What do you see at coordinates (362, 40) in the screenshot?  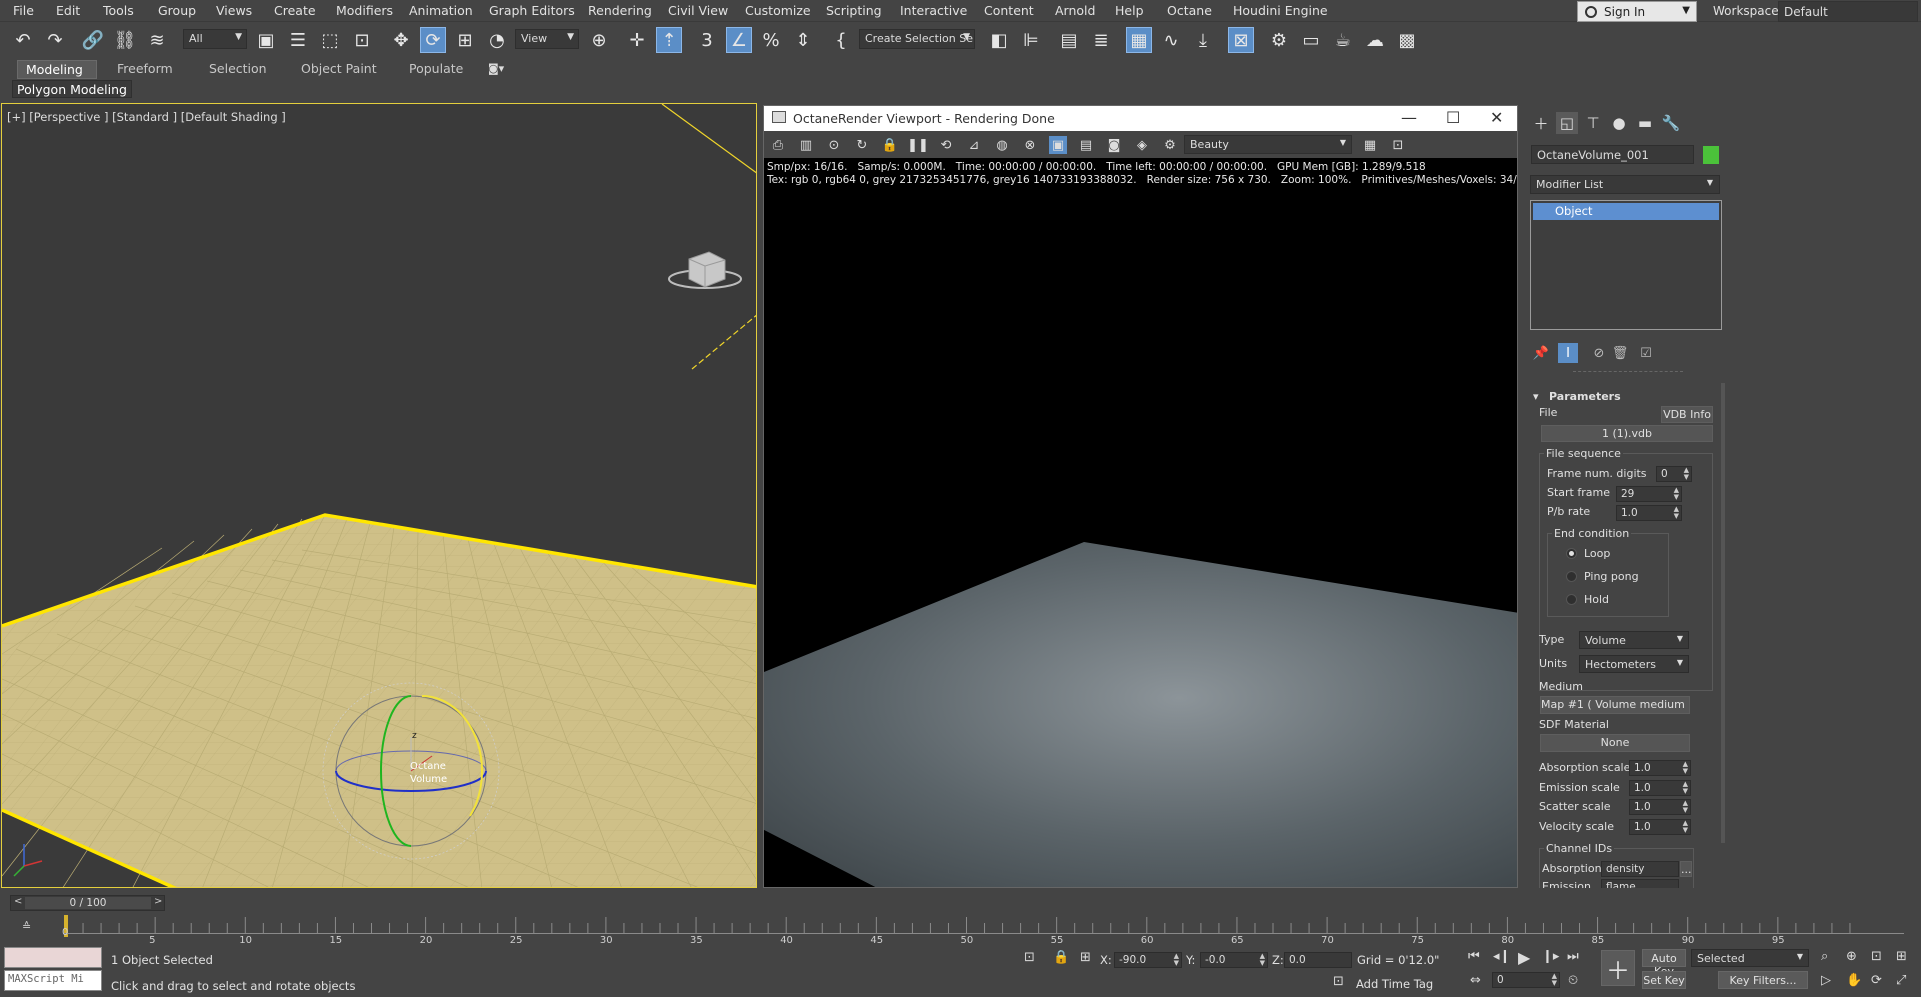 I see `window-crossing-icon: ⊡` at bounding box center [362, 40].